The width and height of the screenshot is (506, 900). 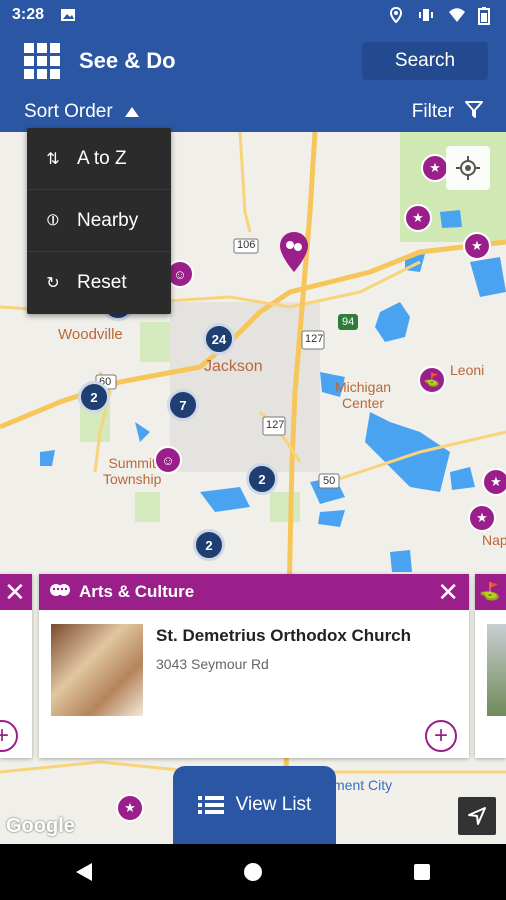 I want to click on system-nav-bar, so click(x=253, y=872).